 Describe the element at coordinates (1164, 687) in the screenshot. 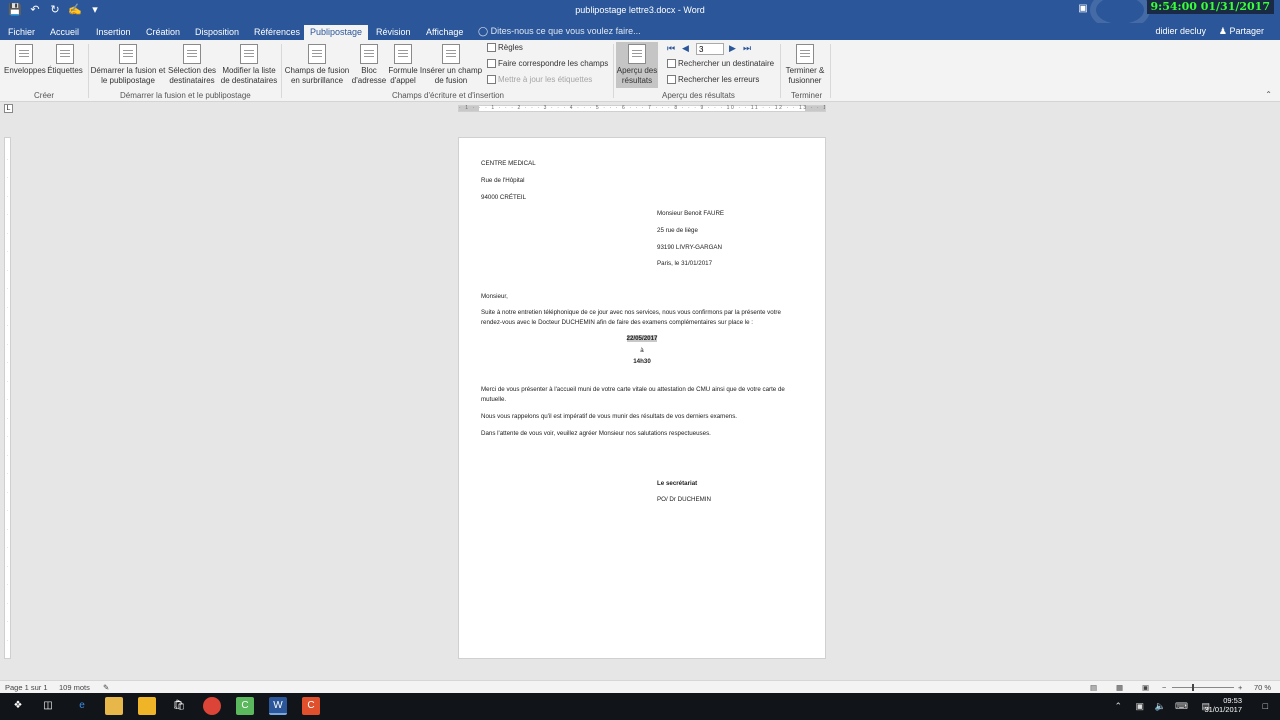

I see `zoom-out-icon: −` at that location.